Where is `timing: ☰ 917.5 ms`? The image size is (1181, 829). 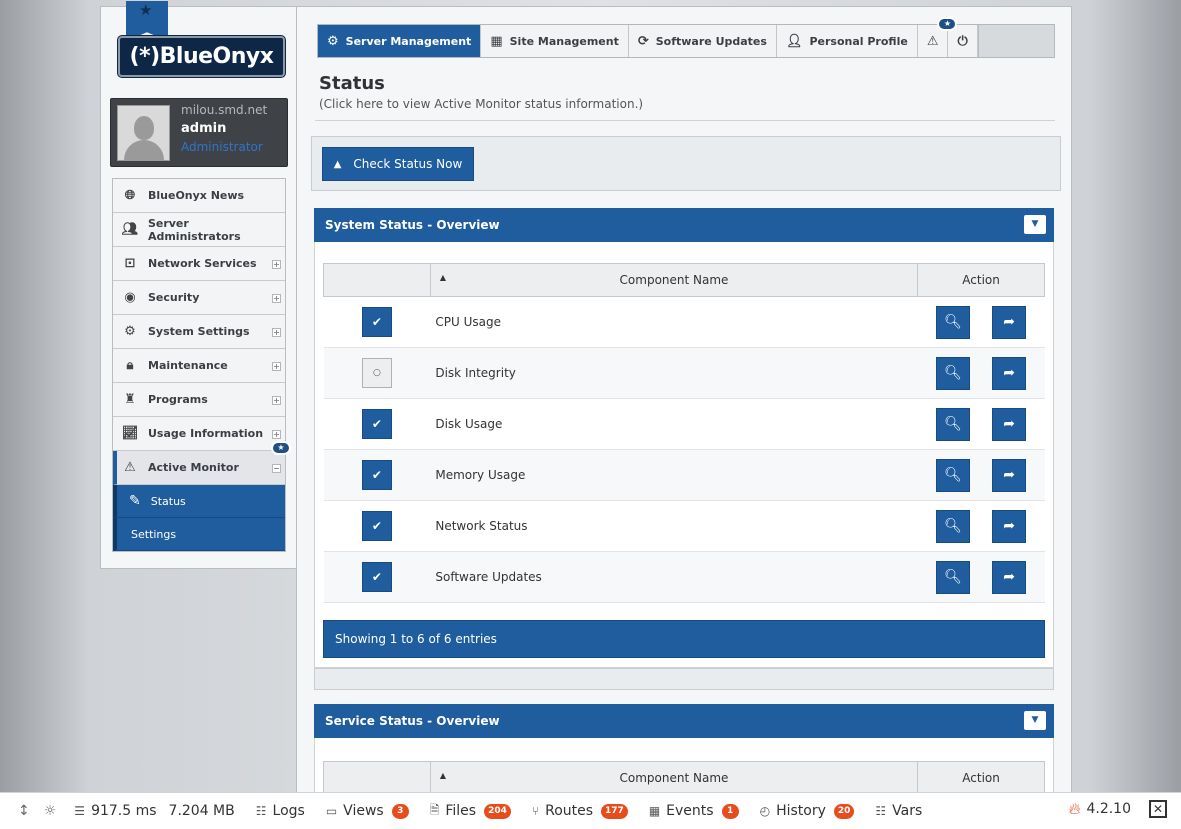 timing: ☰ 917.5 ms is located at coordinates (115, 811).